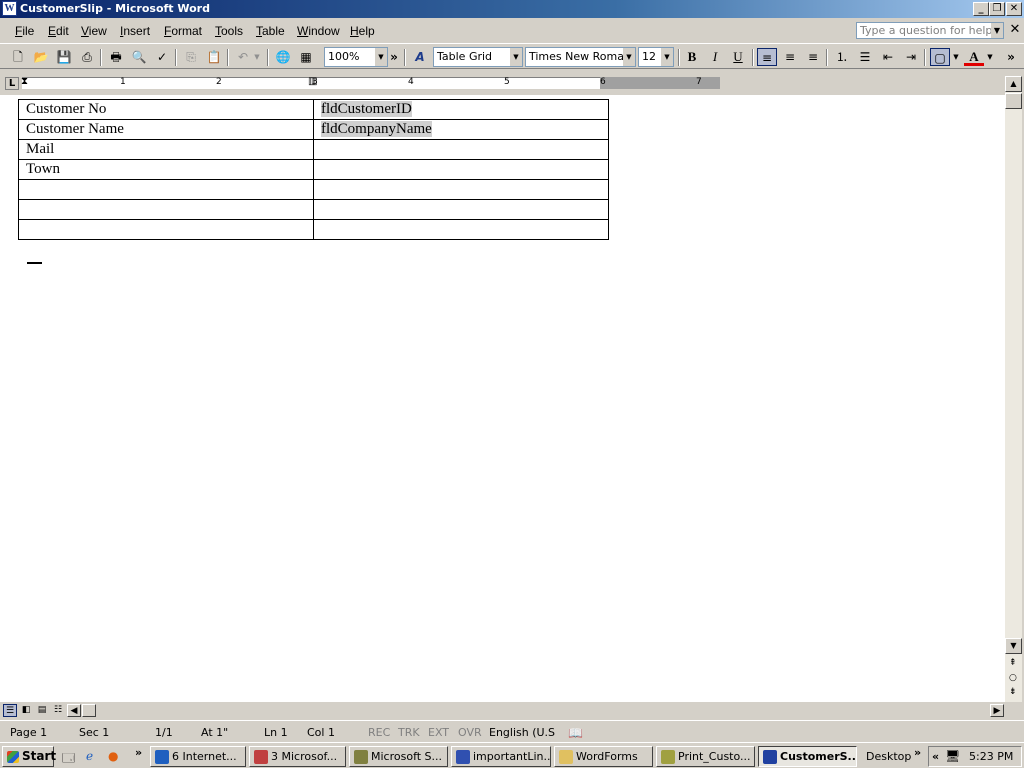 The width and height of the screenshot is (1024, 768). I want to click on task-wordforms-folder: WordForms, so click(603, 756).